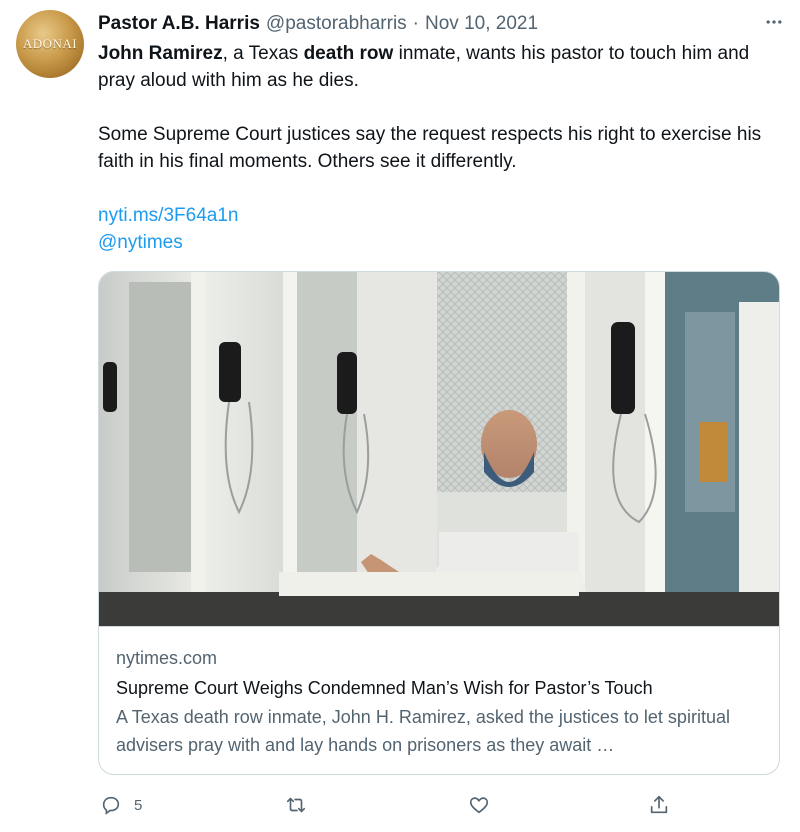 The height and width of the screenshot is (832, 800). Describe the element at coordinates (111, 805) in the screenshot. I see `reply-icon` at that location.